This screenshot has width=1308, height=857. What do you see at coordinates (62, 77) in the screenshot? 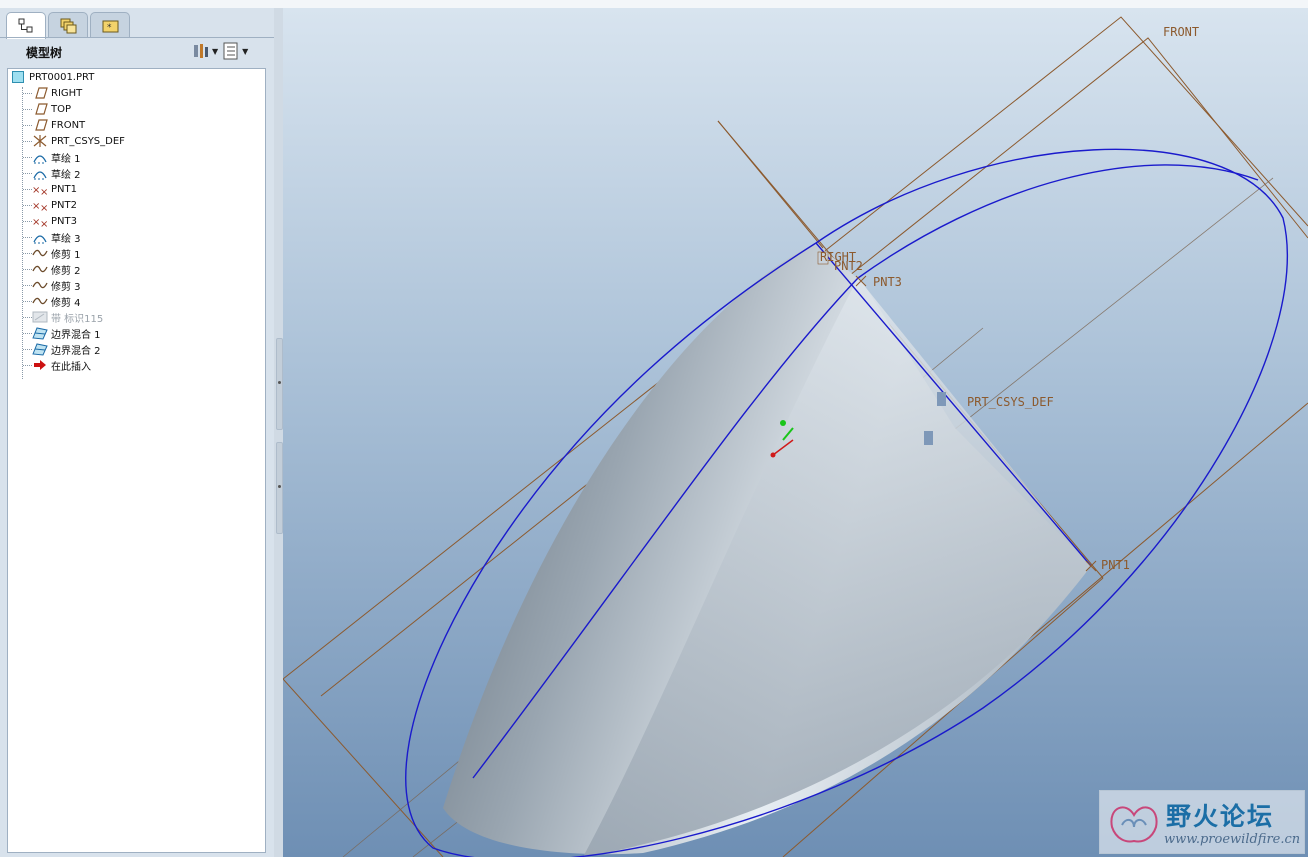
I see `tree-root-label: PRT0001.PRT` at bounding box center [62, 77].